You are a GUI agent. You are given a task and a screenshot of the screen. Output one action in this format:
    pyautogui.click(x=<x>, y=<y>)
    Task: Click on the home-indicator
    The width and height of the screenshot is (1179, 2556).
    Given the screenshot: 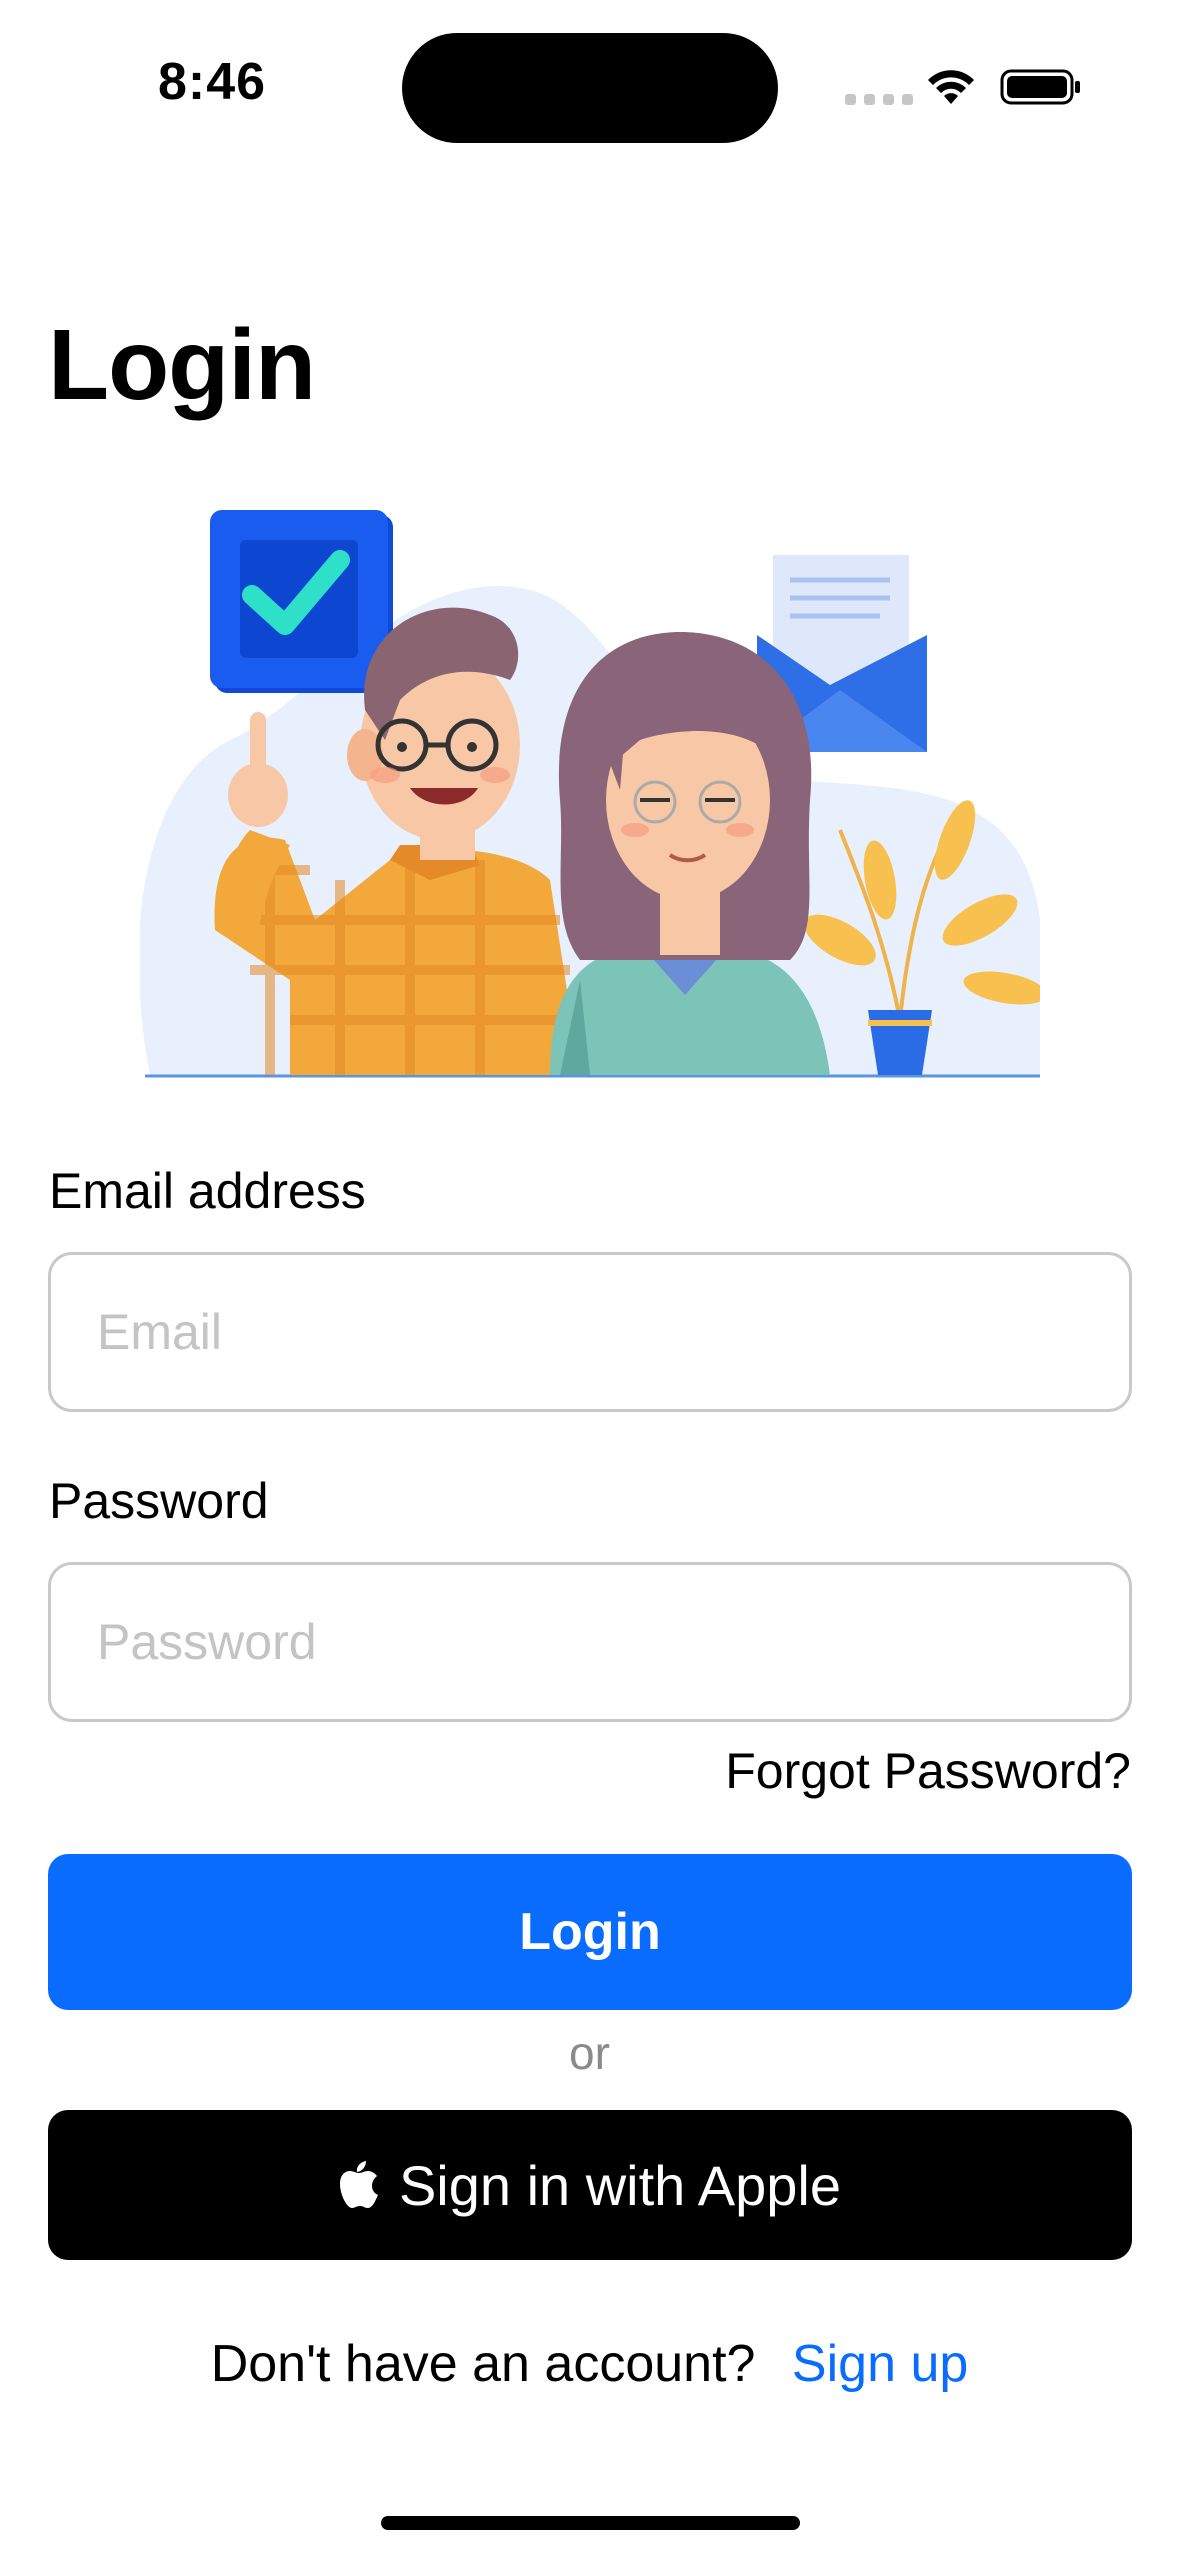 What is the action you would take?
    pyautogui.click(x=590, y=2523)
    